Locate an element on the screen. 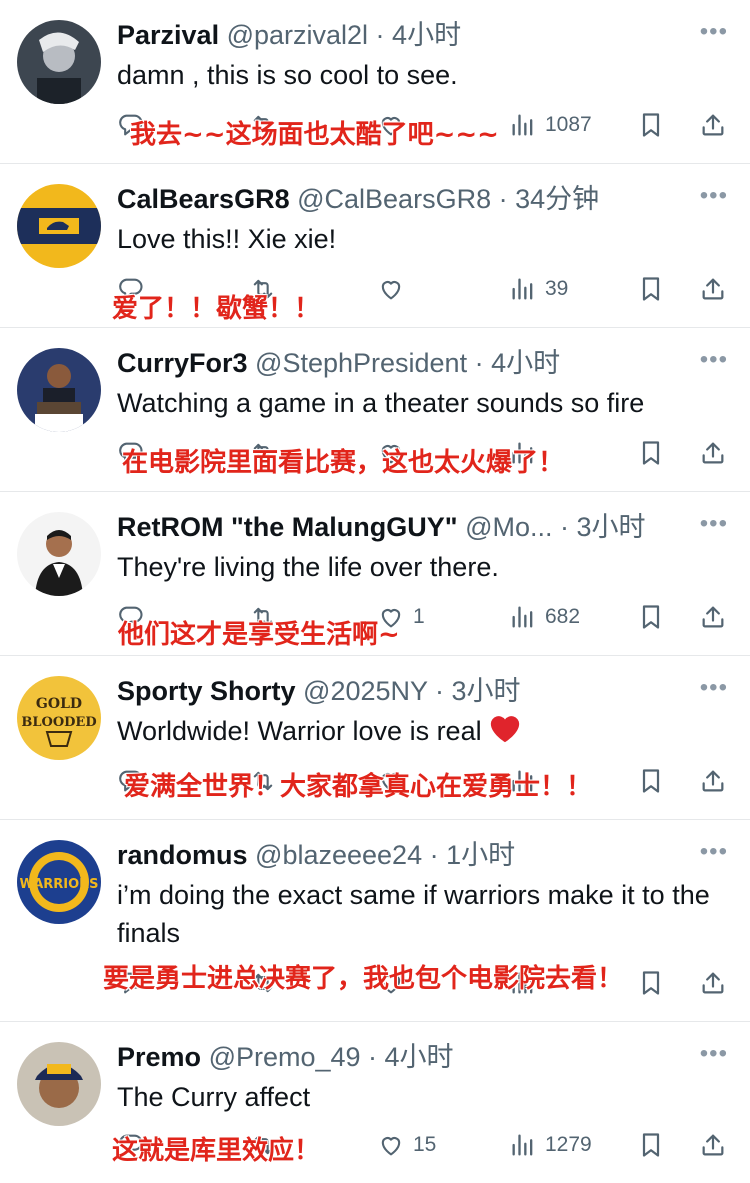 Image resolution: width=750 pixels, height=1183 pixels. red-heart-icon is located at coordinates (505, 733).